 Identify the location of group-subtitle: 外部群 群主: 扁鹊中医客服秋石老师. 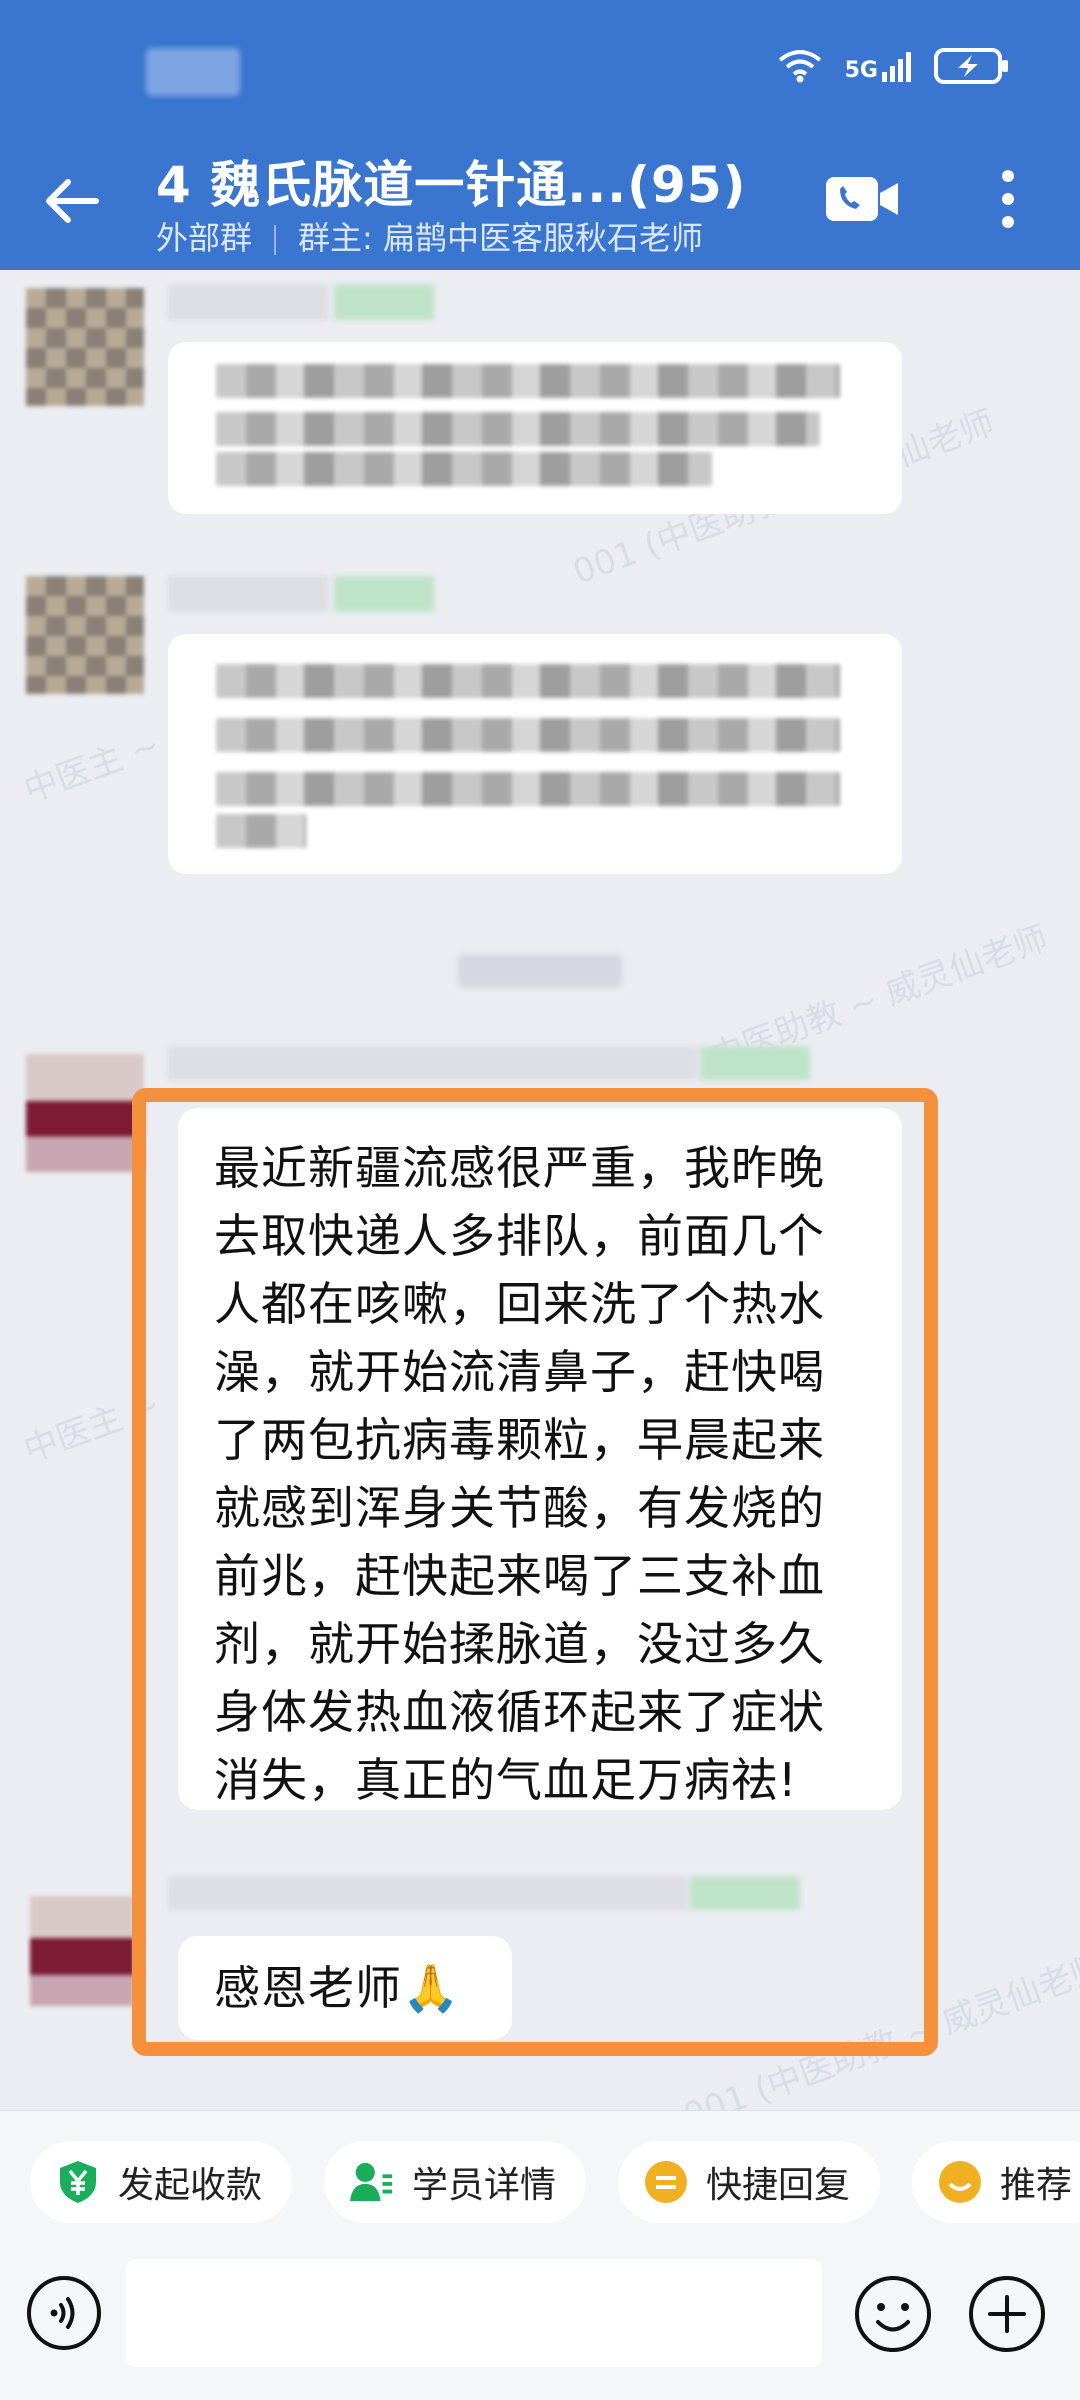
(429, 236).